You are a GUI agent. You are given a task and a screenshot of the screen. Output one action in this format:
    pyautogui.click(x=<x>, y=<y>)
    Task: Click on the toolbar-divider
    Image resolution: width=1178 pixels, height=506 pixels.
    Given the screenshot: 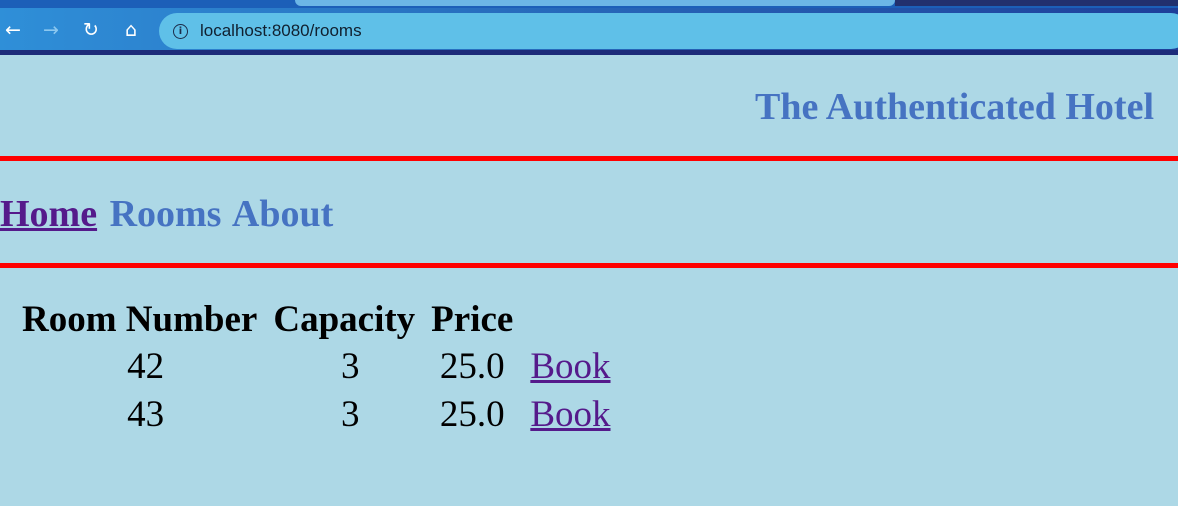 What is the action you would take?
    pyautogui.click(x=589, y=52)
    